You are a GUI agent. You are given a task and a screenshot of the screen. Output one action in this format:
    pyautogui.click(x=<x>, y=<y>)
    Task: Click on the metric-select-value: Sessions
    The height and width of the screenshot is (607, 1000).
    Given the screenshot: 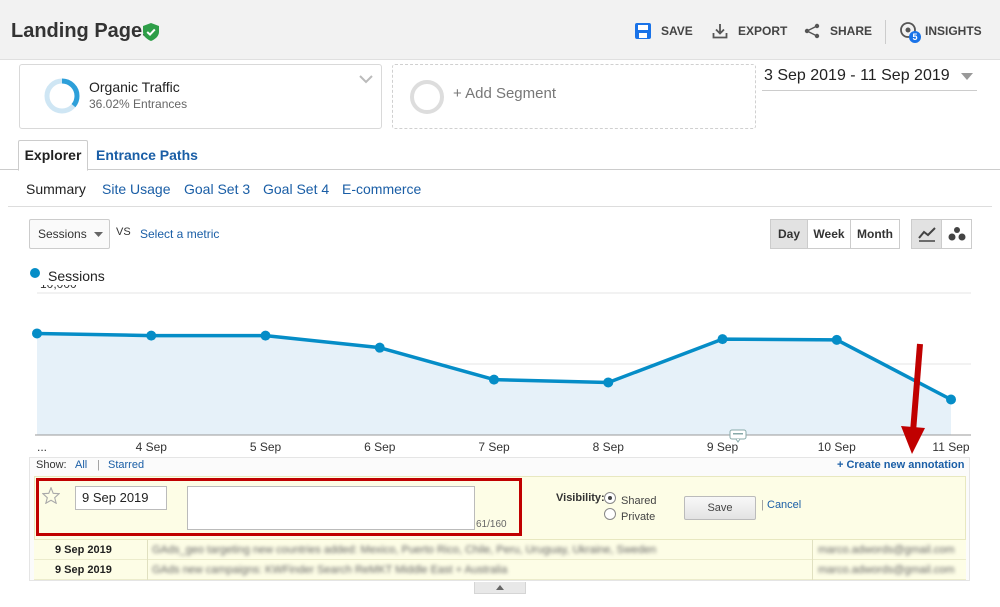 What is the action you would take?
    pyautogui.click(x=62, y=234)
    